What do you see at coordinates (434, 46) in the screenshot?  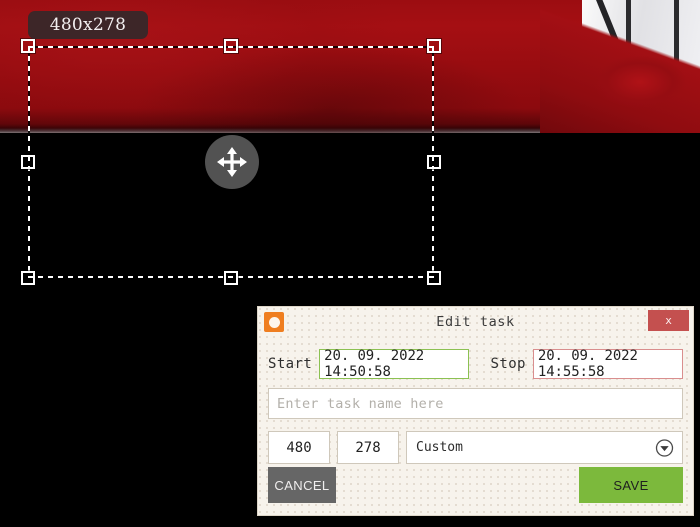 I see `resize-handle-top-right` at bounding box center [434, 46].